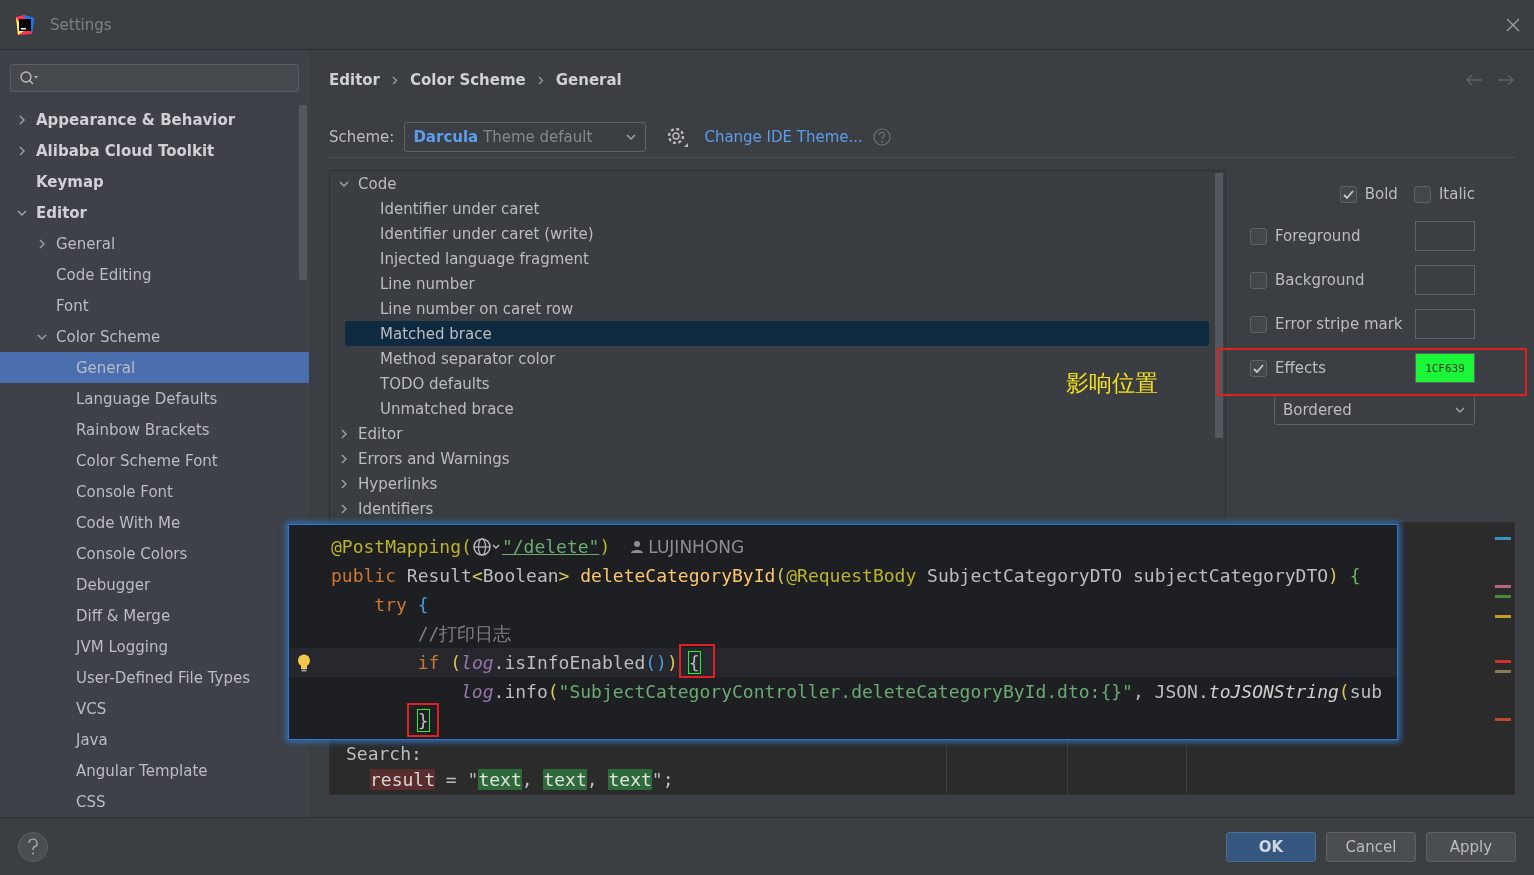 The height and width of the screenshot is (875, 1534). Describe the element at coordinates (846, 575) in the screenshot. I see `code-text: public Result<Boolean> deleteCategoryById(@RequestBody SubjectCategoryDTO subjectCategoryDTO) {` at that location.